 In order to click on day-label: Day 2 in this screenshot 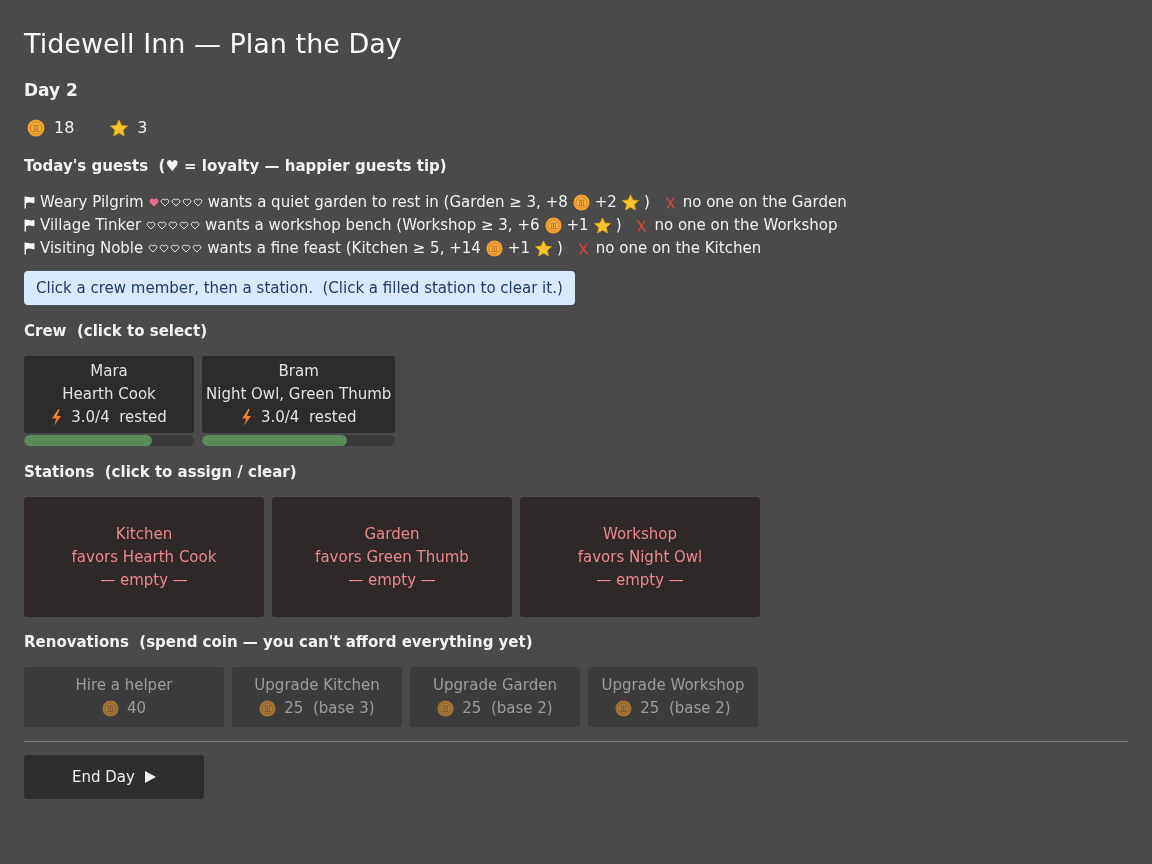, I will do `click(51, 90)`.